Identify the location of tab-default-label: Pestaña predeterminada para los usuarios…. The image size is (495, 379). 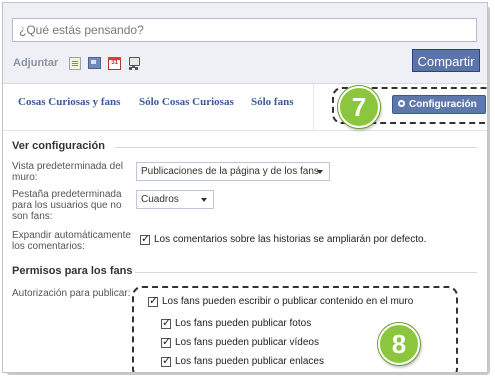
(67, 205).